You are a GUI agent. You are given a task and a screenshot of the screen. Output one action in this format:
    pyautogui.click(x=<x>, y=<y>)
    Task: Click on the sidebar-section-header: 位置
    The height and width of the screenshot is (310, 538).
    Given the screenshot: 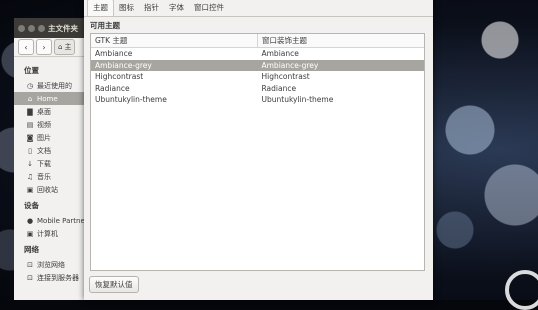 What is the action you would take?
    pyautogui.click(x=31, y=70)
    